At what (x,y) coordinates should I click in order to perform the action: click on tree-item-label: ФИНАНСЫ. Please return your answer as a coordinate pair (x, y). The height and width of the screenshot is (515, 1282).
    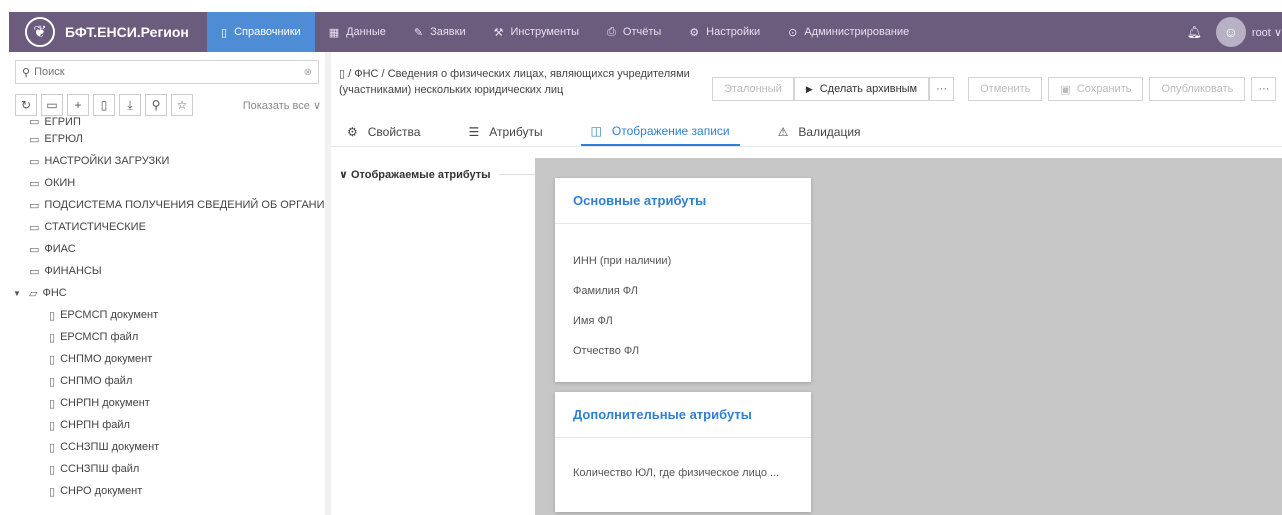
    Looking at the image, I should click on (73, 271).